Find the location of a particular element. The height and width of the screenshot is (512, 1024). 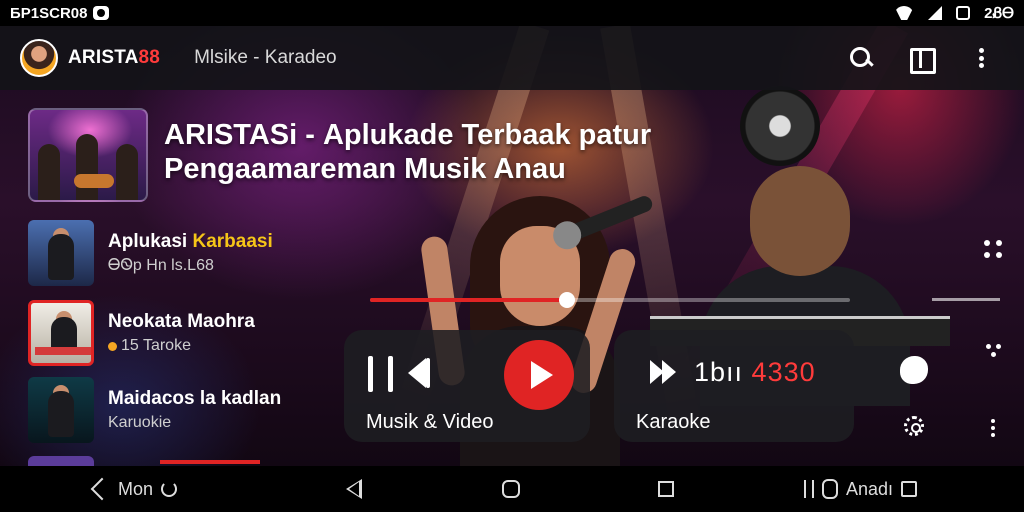

list-item-title: Neokata Maohra is located at coordinates (181, 321).